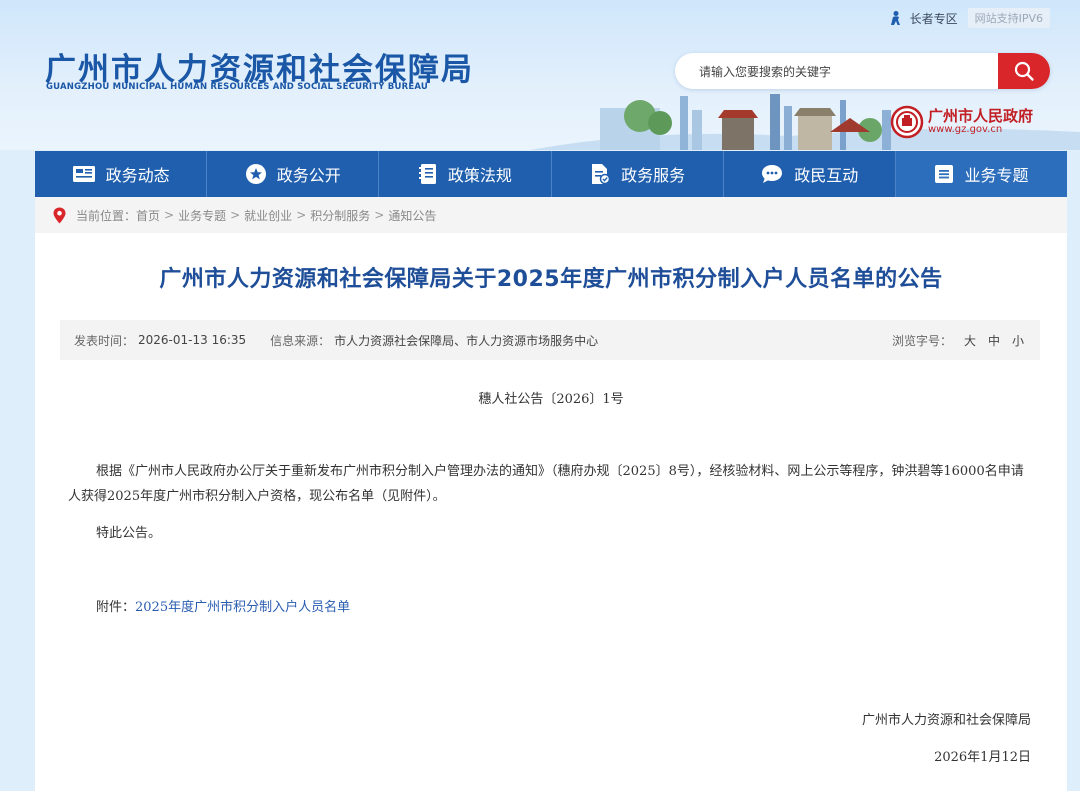 The width and height of the screenshot is (1080, 791). I want to click on font-size-switcher: 浏览字号： 大 中 小, so click(958, 340).